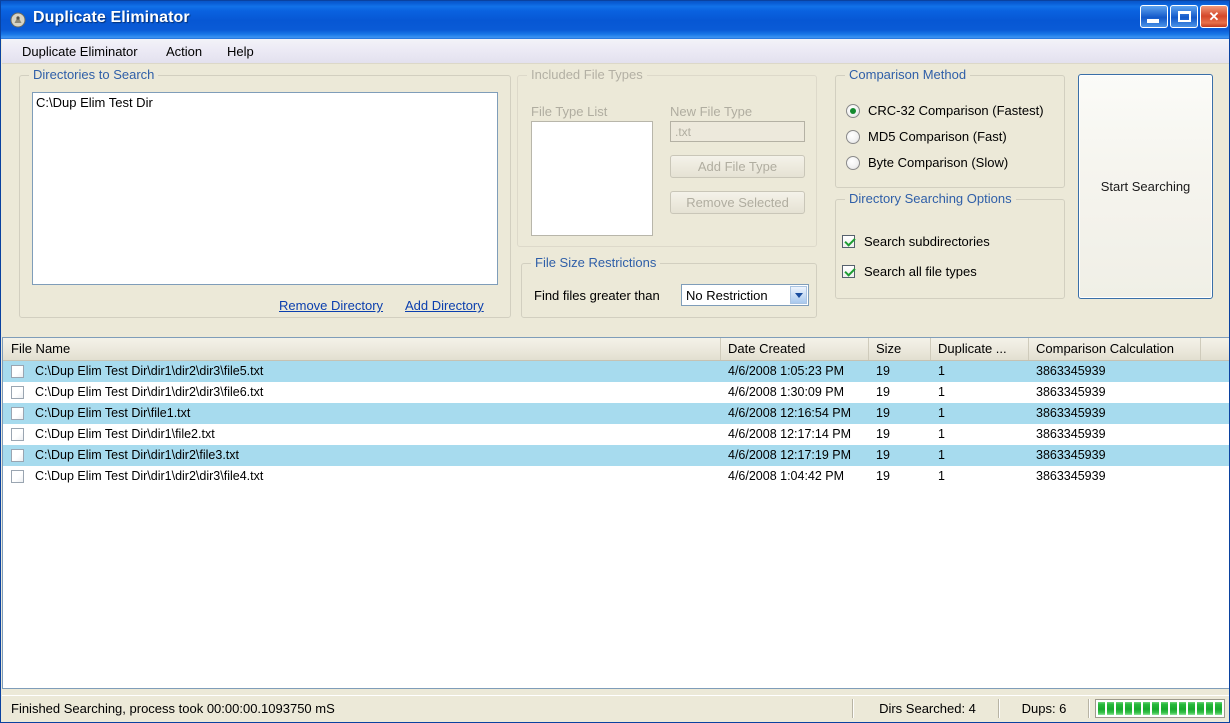  Describe the element at coordinates (596, 262) in the screenshot. I see `file-size-restrictions-title: File Size Restrictions` at that location.